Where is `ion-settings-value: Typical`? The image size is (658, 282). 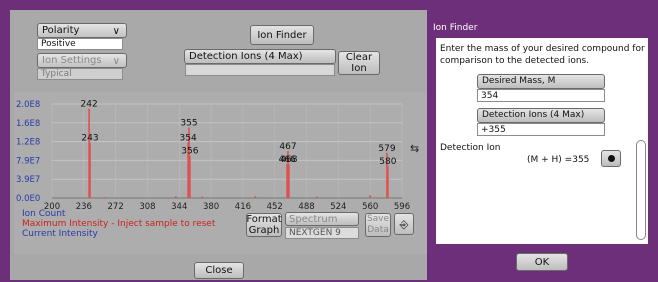
ion-settings-value: Typical is located at coordinates (80, 74).